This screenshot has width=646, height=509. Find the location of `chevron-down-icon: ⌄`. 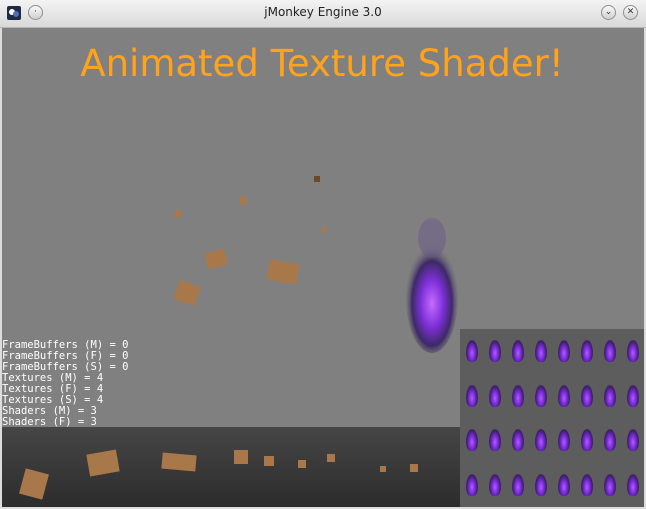

chevron-down-icon: ⌄ is located at coordinates (608, 12).